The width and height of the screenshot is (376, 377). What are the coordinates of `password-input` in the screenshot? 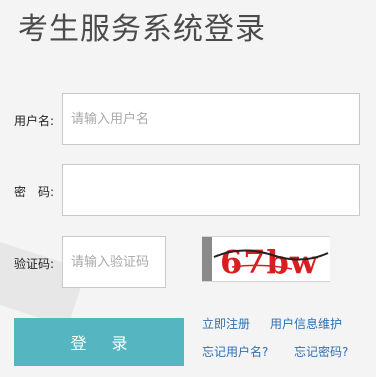 It's located at (211, 190).